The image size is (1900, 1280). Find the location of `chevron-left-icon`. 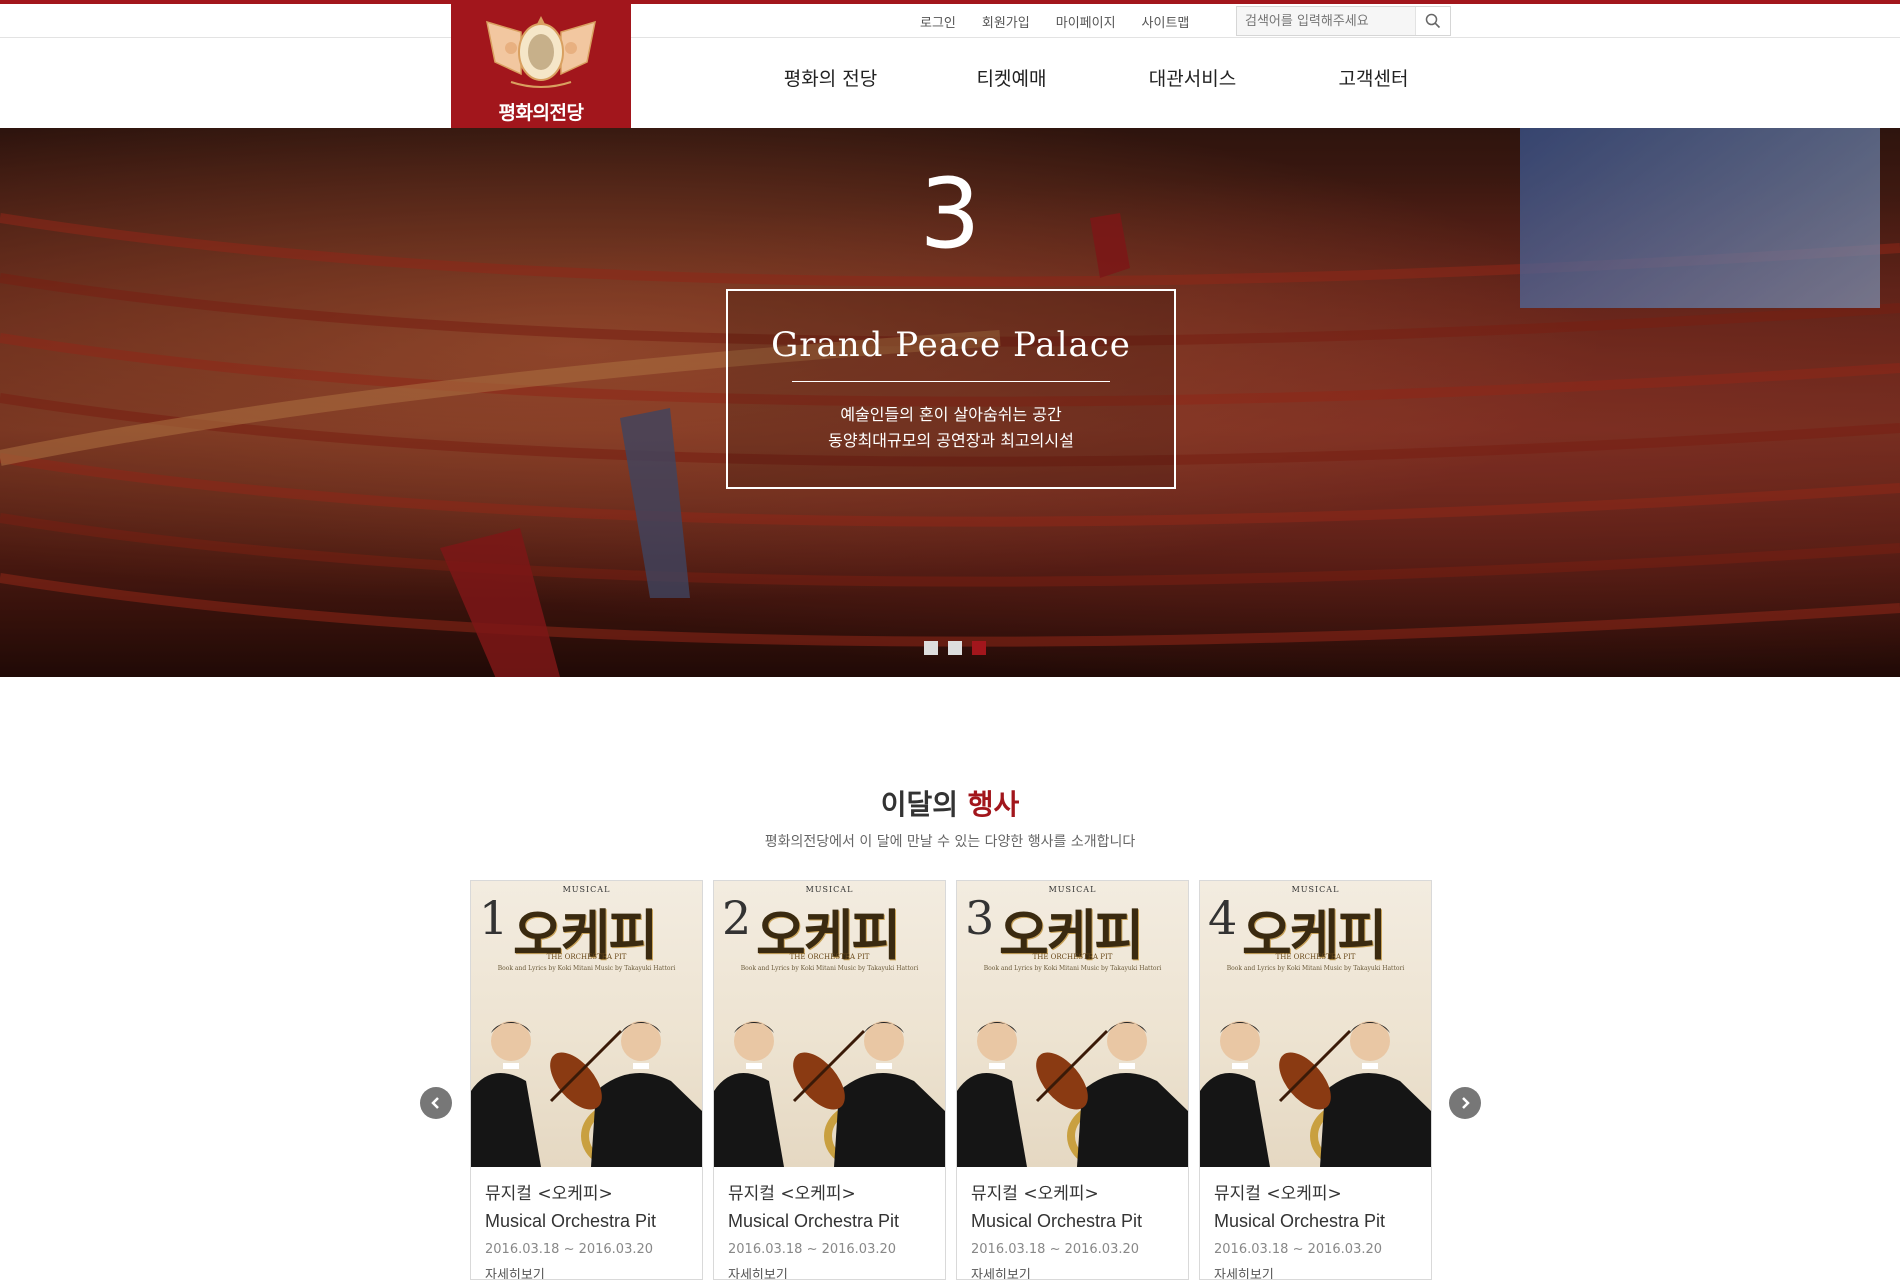

chevron-left-icon is located at coordinates (435, 1103).